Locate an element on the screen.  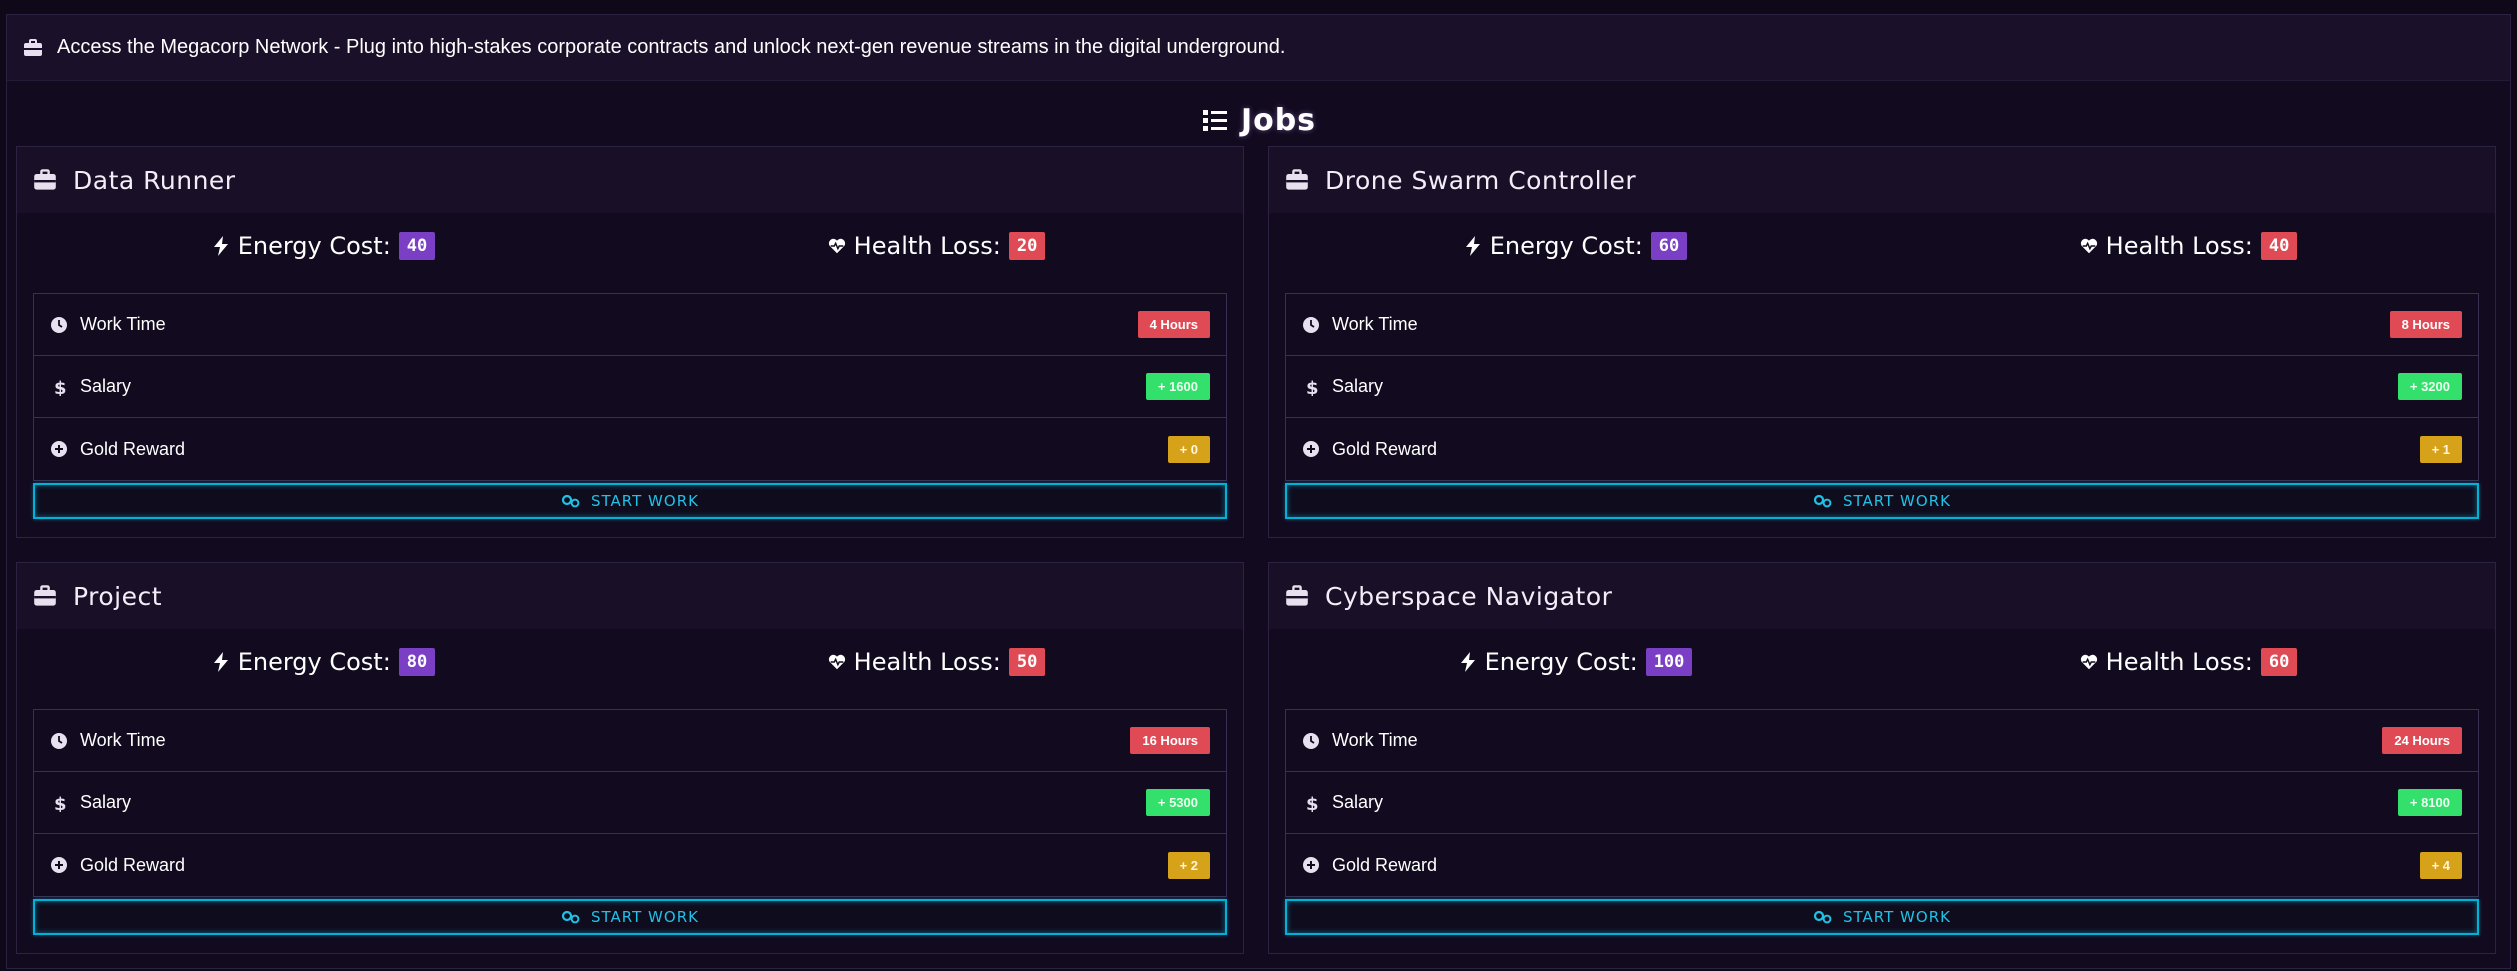
job-card-header: Drone Swarm Controller is located at coordinates (1882, 180).